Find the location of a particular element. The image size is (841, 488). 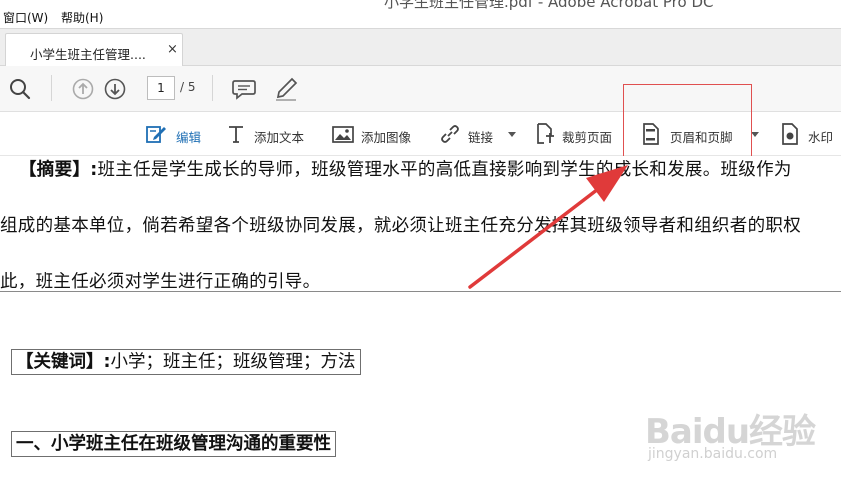

watermark-button: 水印 is located at coordinates (810, 134).